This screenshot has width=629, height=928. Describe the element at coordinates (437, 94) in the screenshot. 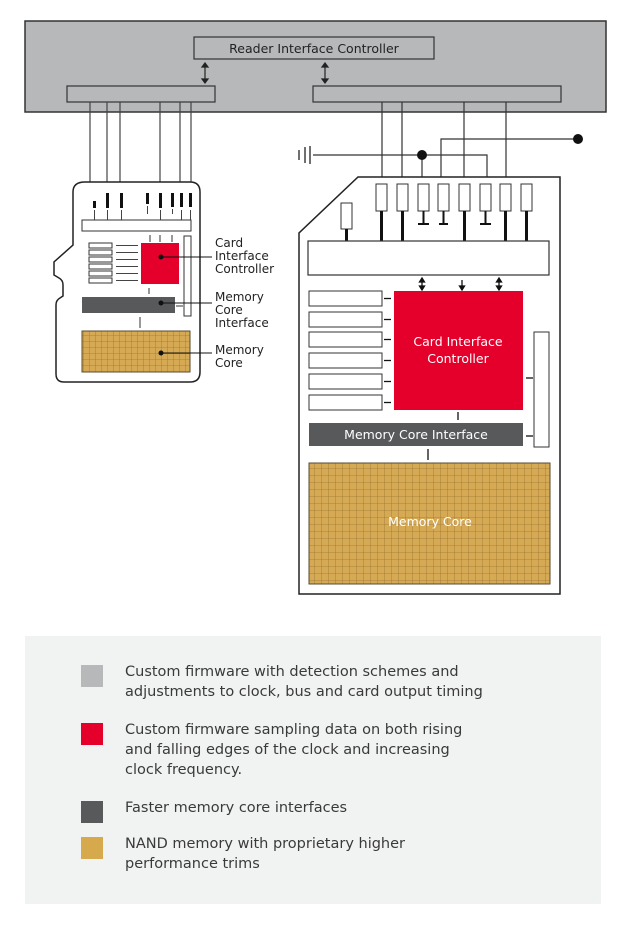

I see `sd-slot-connector` at that location.